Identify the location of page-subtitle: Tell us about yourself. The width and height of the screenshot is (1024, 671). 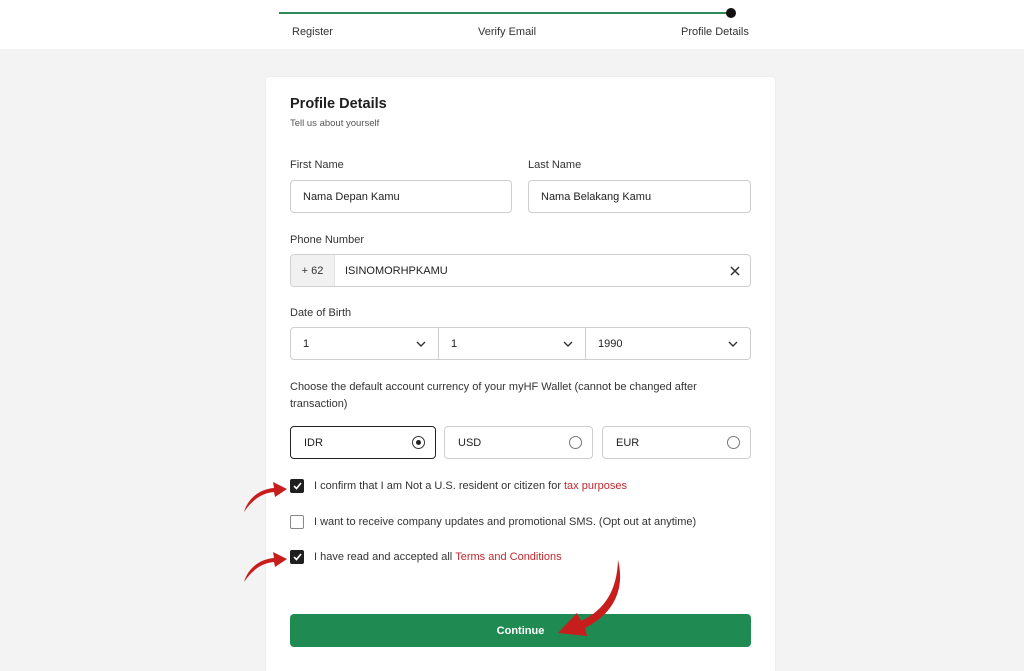
(335, 123).